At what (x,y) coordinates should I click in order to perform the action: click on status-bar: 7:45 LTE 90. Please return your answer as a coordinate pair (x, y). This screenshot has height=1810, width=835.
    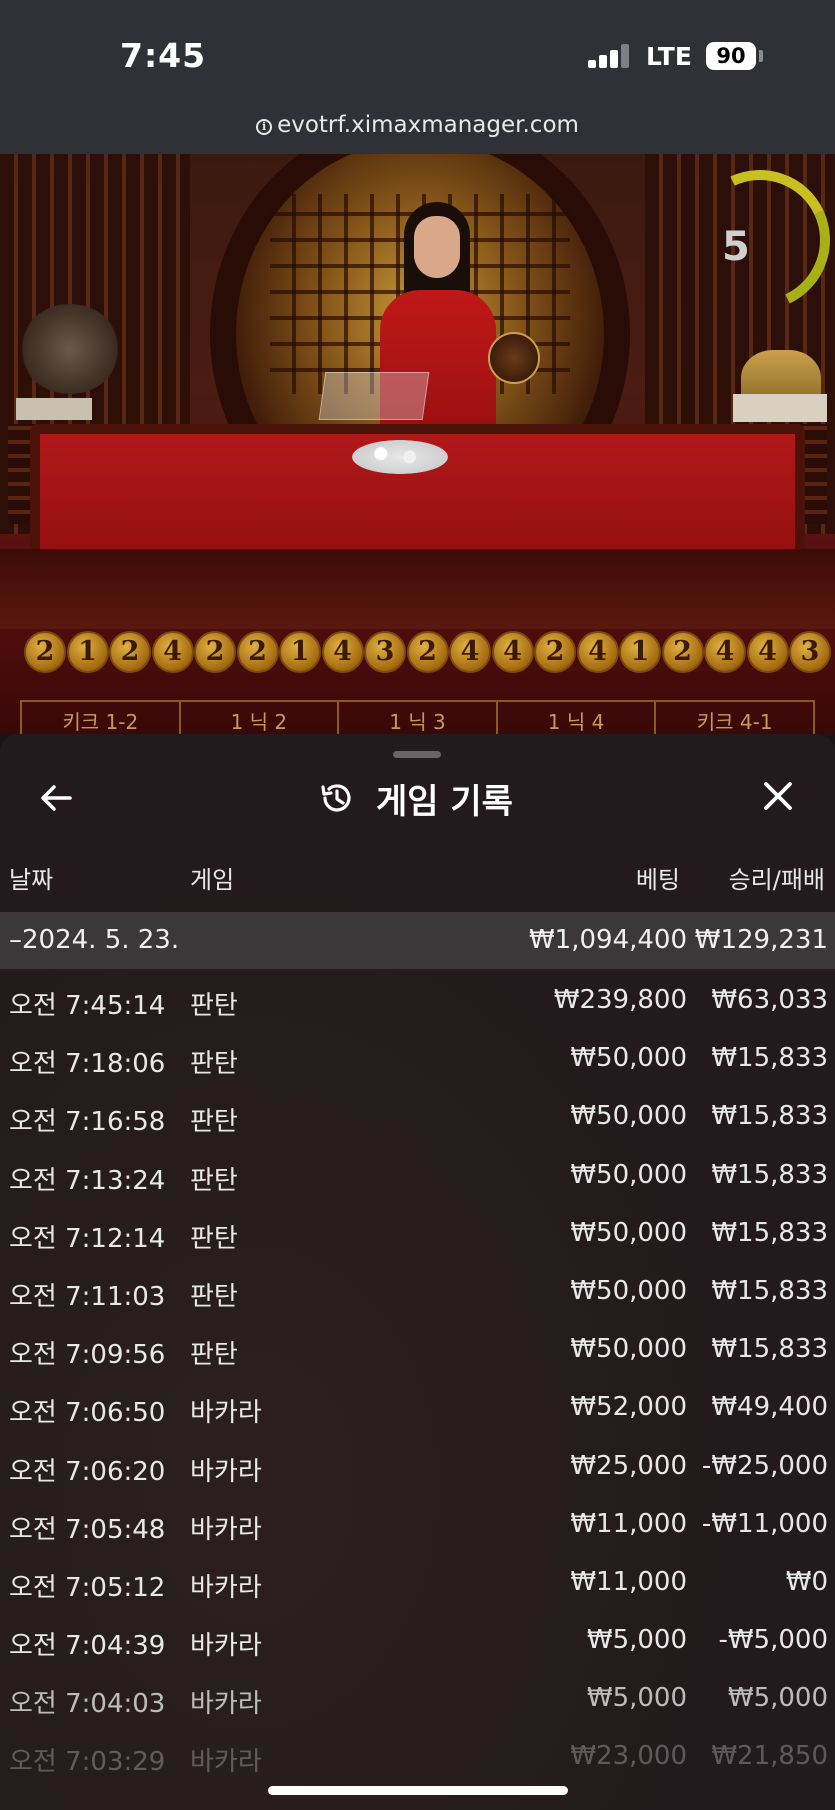
    Looking at the image, I should click on (417, 50).